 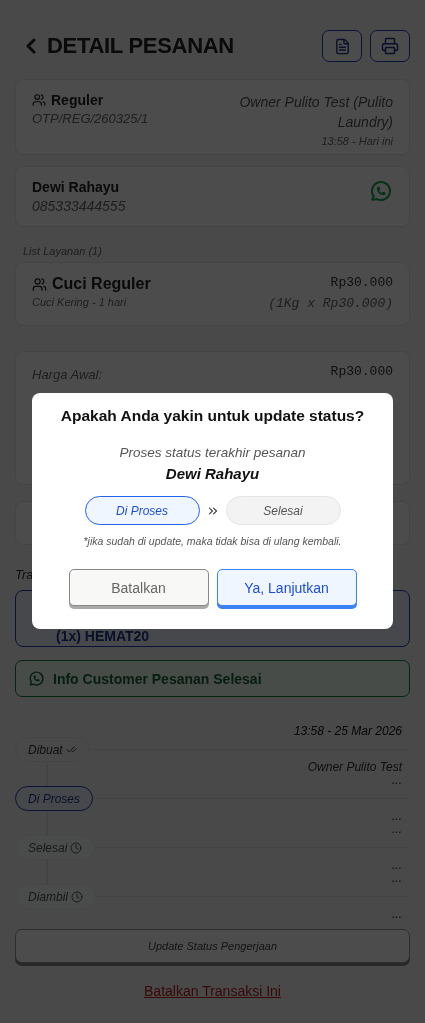 What do you see at coordinates (140, 46) in the screenshot?
I see `page-title: DETAIL PESANAN` at bounding box center [140, 46].